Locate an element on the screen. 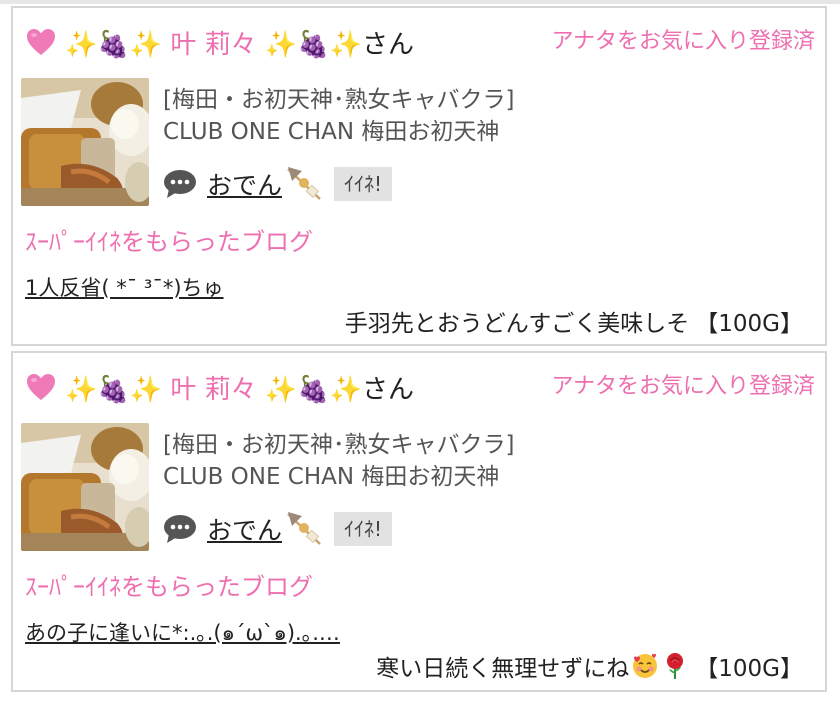 Image resolution: width=840 pixels, height=702 pixels. blog-title-link: 1人反省( *¯ ³¯*)ちゅ is located at coordinates (124, 287).